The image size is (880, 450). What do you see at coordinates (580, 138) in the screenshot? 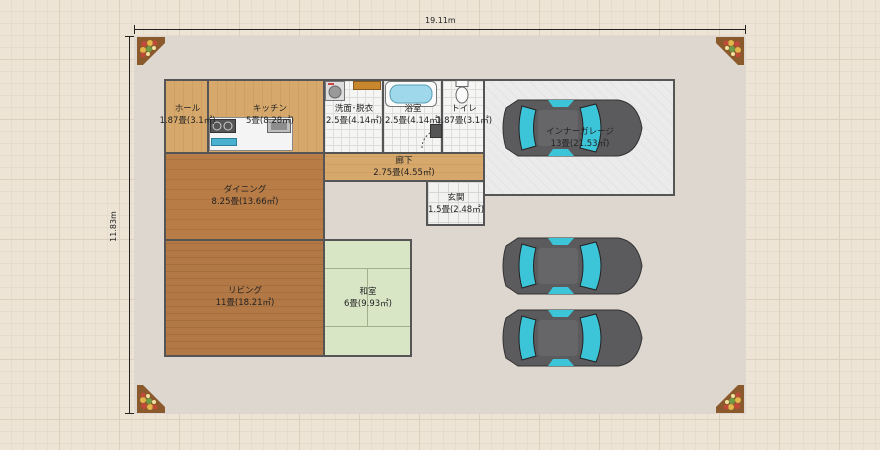
I see `label-garage: インナーガレージ 13畳(21.53㎡)` at bounding box center [580, 138].